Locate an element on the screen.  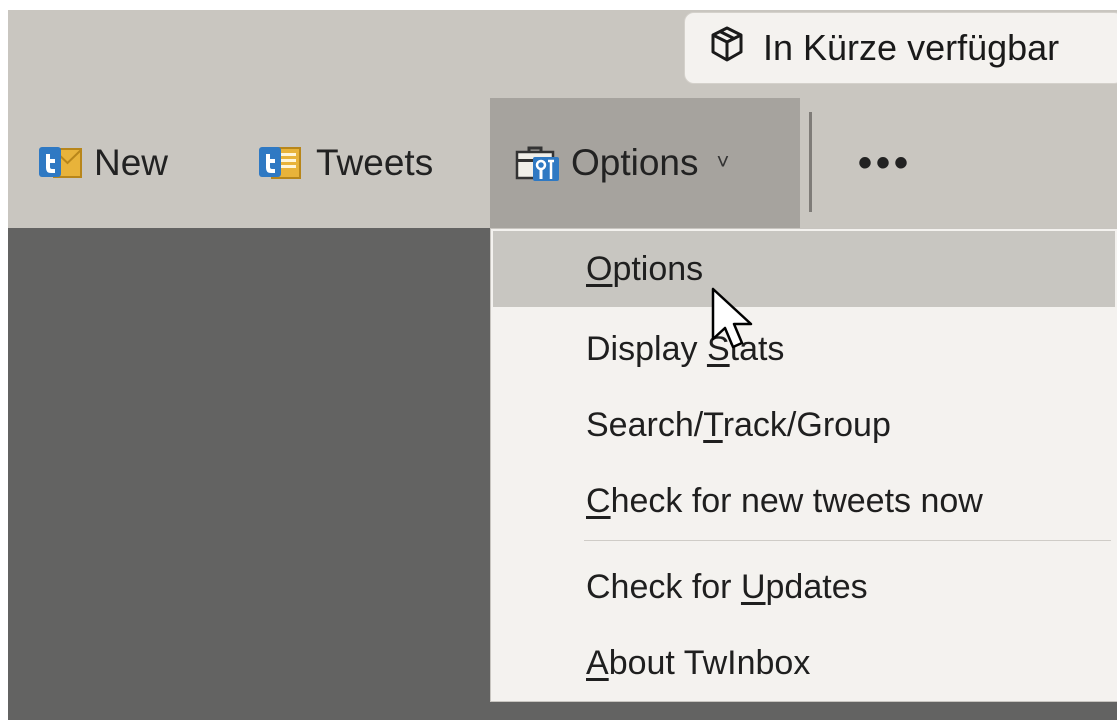
menu-item-label: Check for new tweets now is located at coordinates (784, 500).